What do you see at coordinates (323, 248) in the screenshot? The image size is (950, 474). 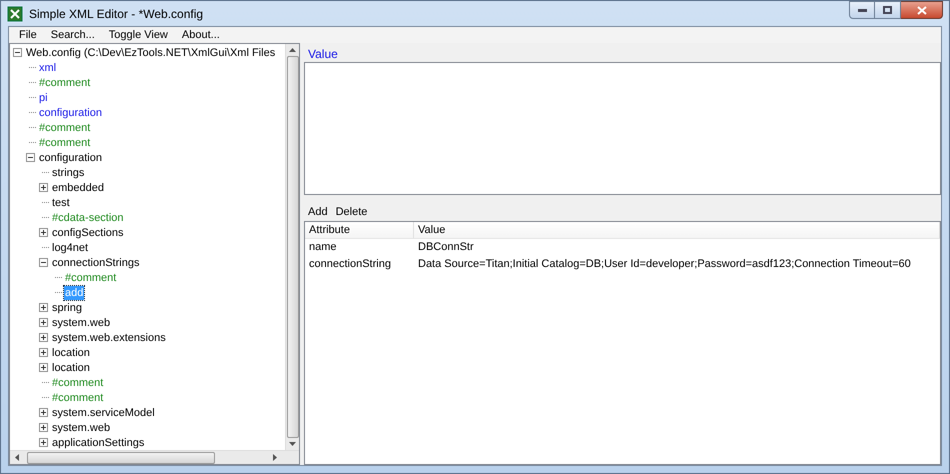 I see `table-cell-text: name` at bounding box center [323, 248].